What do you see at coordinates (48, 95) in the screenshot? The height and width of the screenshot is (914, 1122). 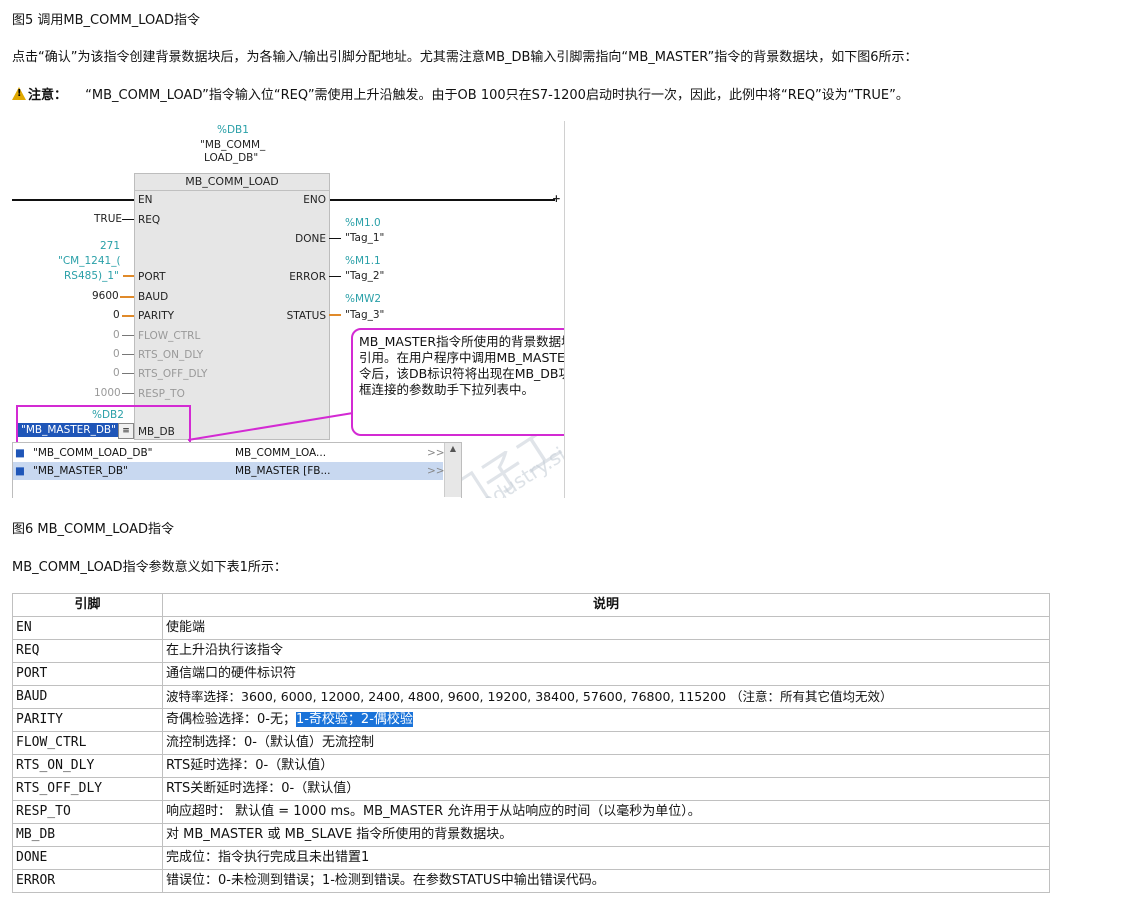 I see `note-label: 注意：` at bounding box center [48, 95].